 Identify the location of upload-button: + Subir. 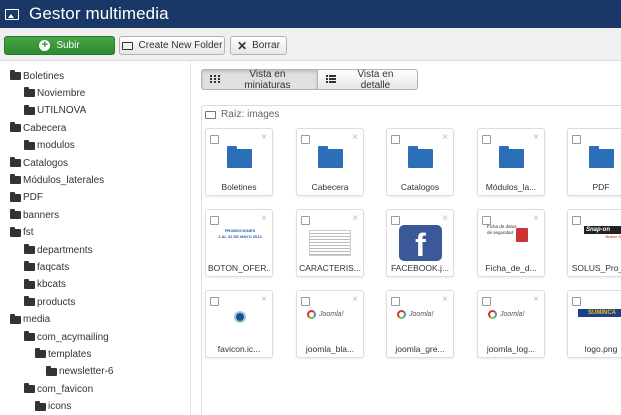
(59, 45).